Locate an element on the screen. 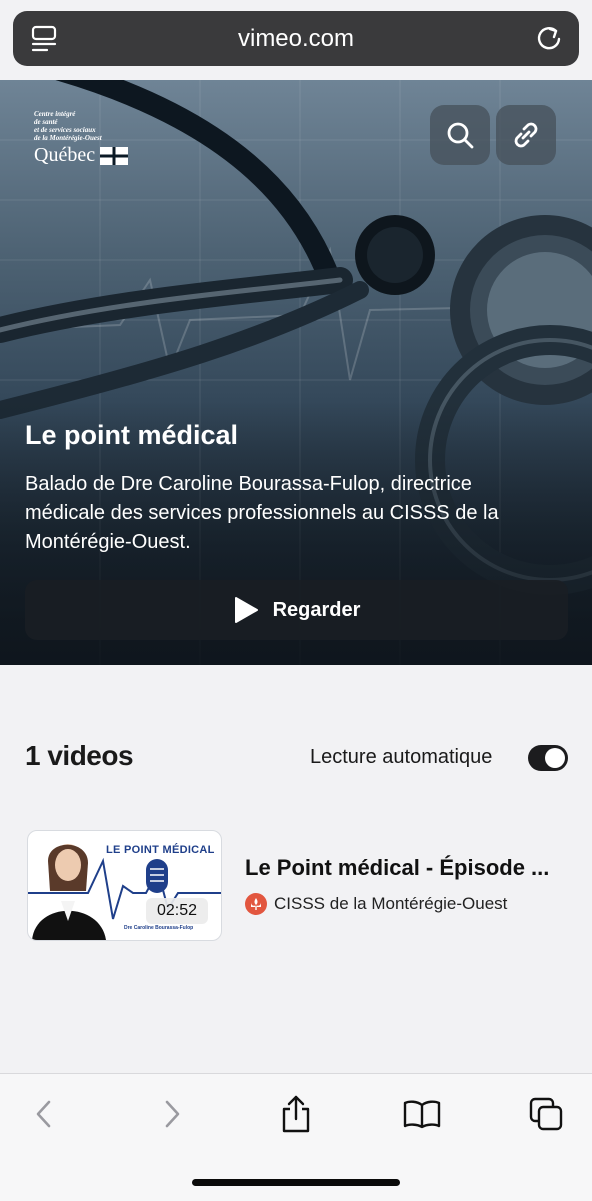 The width and height of the screenshot is (592, 1201). page-title: Le point médical is located at coordinates (132, 435).